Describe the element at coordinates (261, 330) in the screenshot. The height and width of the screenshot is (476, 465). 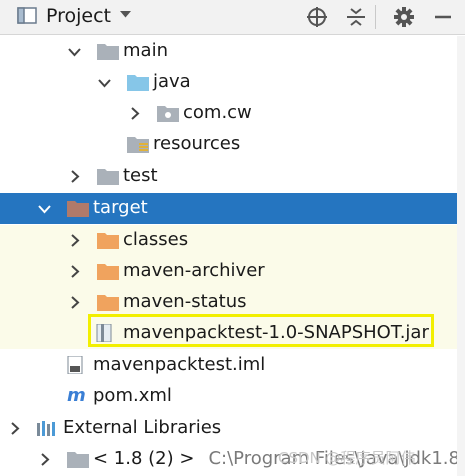
I see `highlight-box` at that location.